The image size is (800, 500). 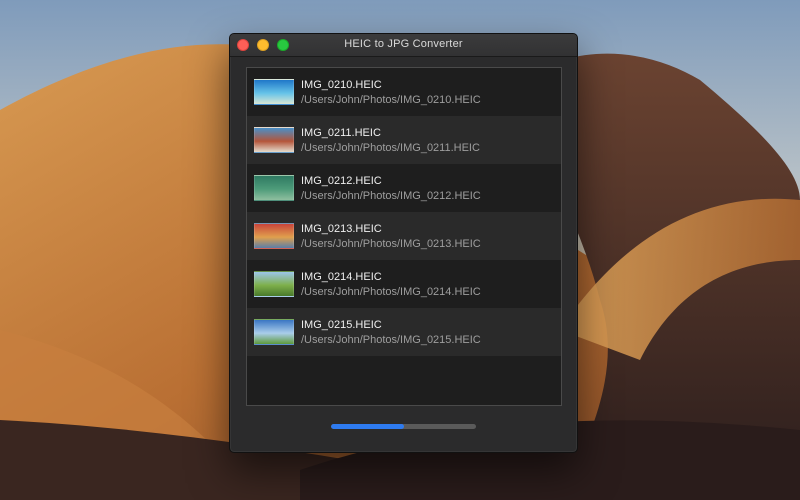 I want to click on conversion-progress-bar, so click(x=403, y=426).